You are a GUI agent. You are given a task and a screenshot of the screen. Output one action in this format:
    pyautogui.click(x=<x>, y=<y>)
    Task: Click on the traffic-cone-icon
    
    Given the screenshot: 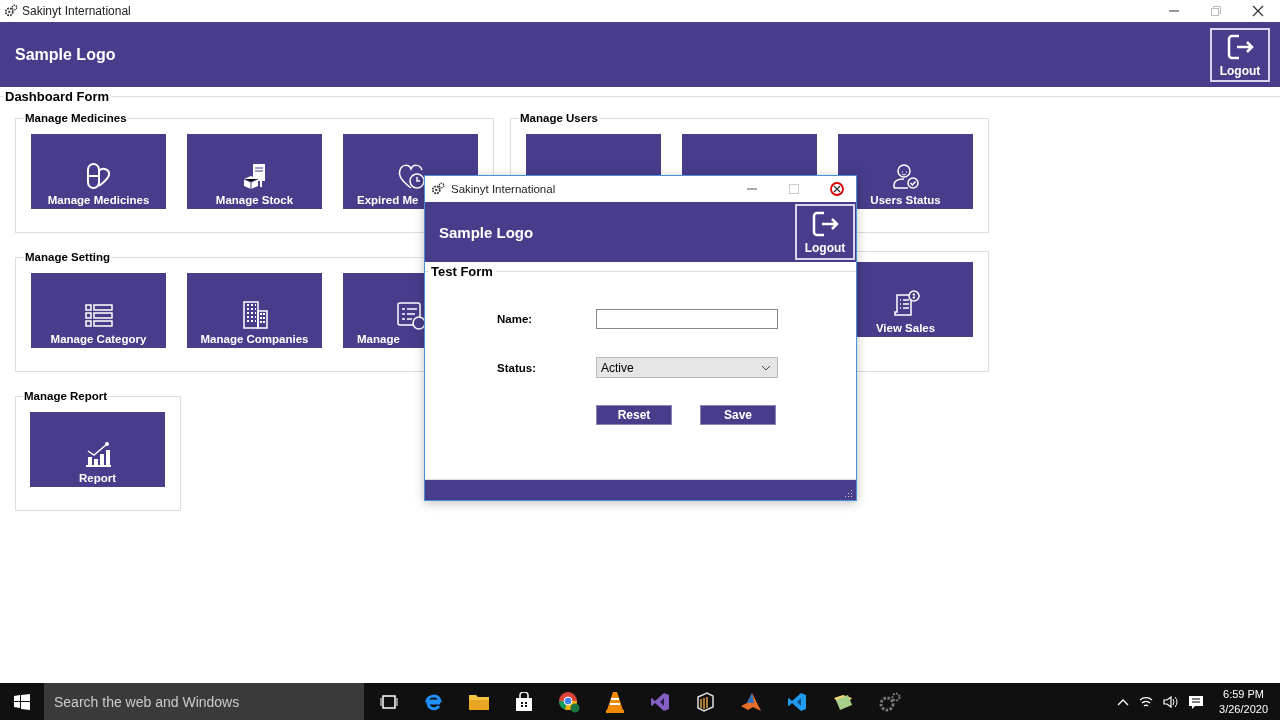 What is the action you would take?
    pyautogui.click(x=615, y=701)
    